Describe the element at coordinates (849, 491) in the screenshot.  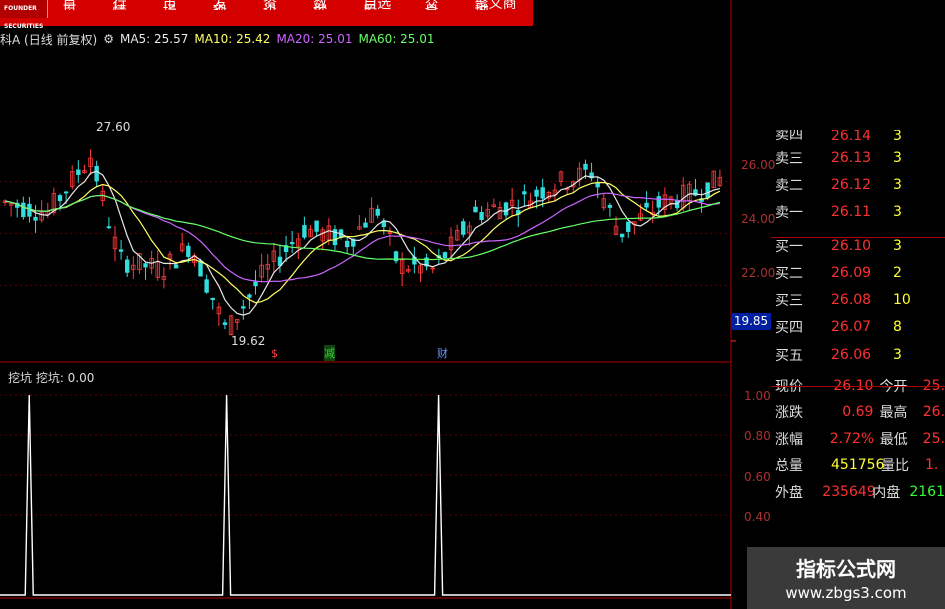
I see `stat-value: 235649` at that location.